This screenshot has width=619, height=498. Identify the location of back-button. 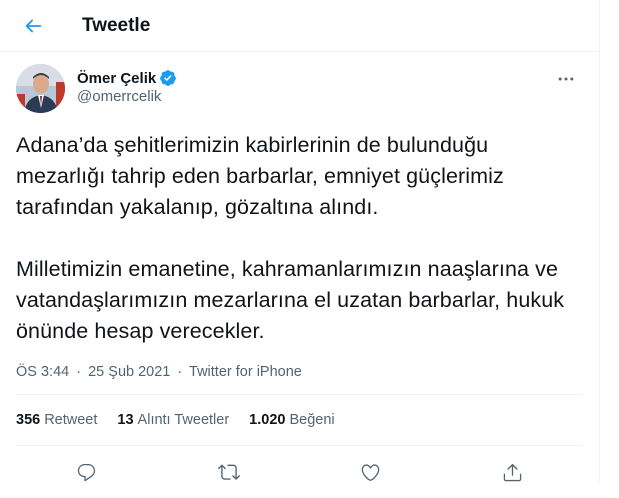
(33, 26).